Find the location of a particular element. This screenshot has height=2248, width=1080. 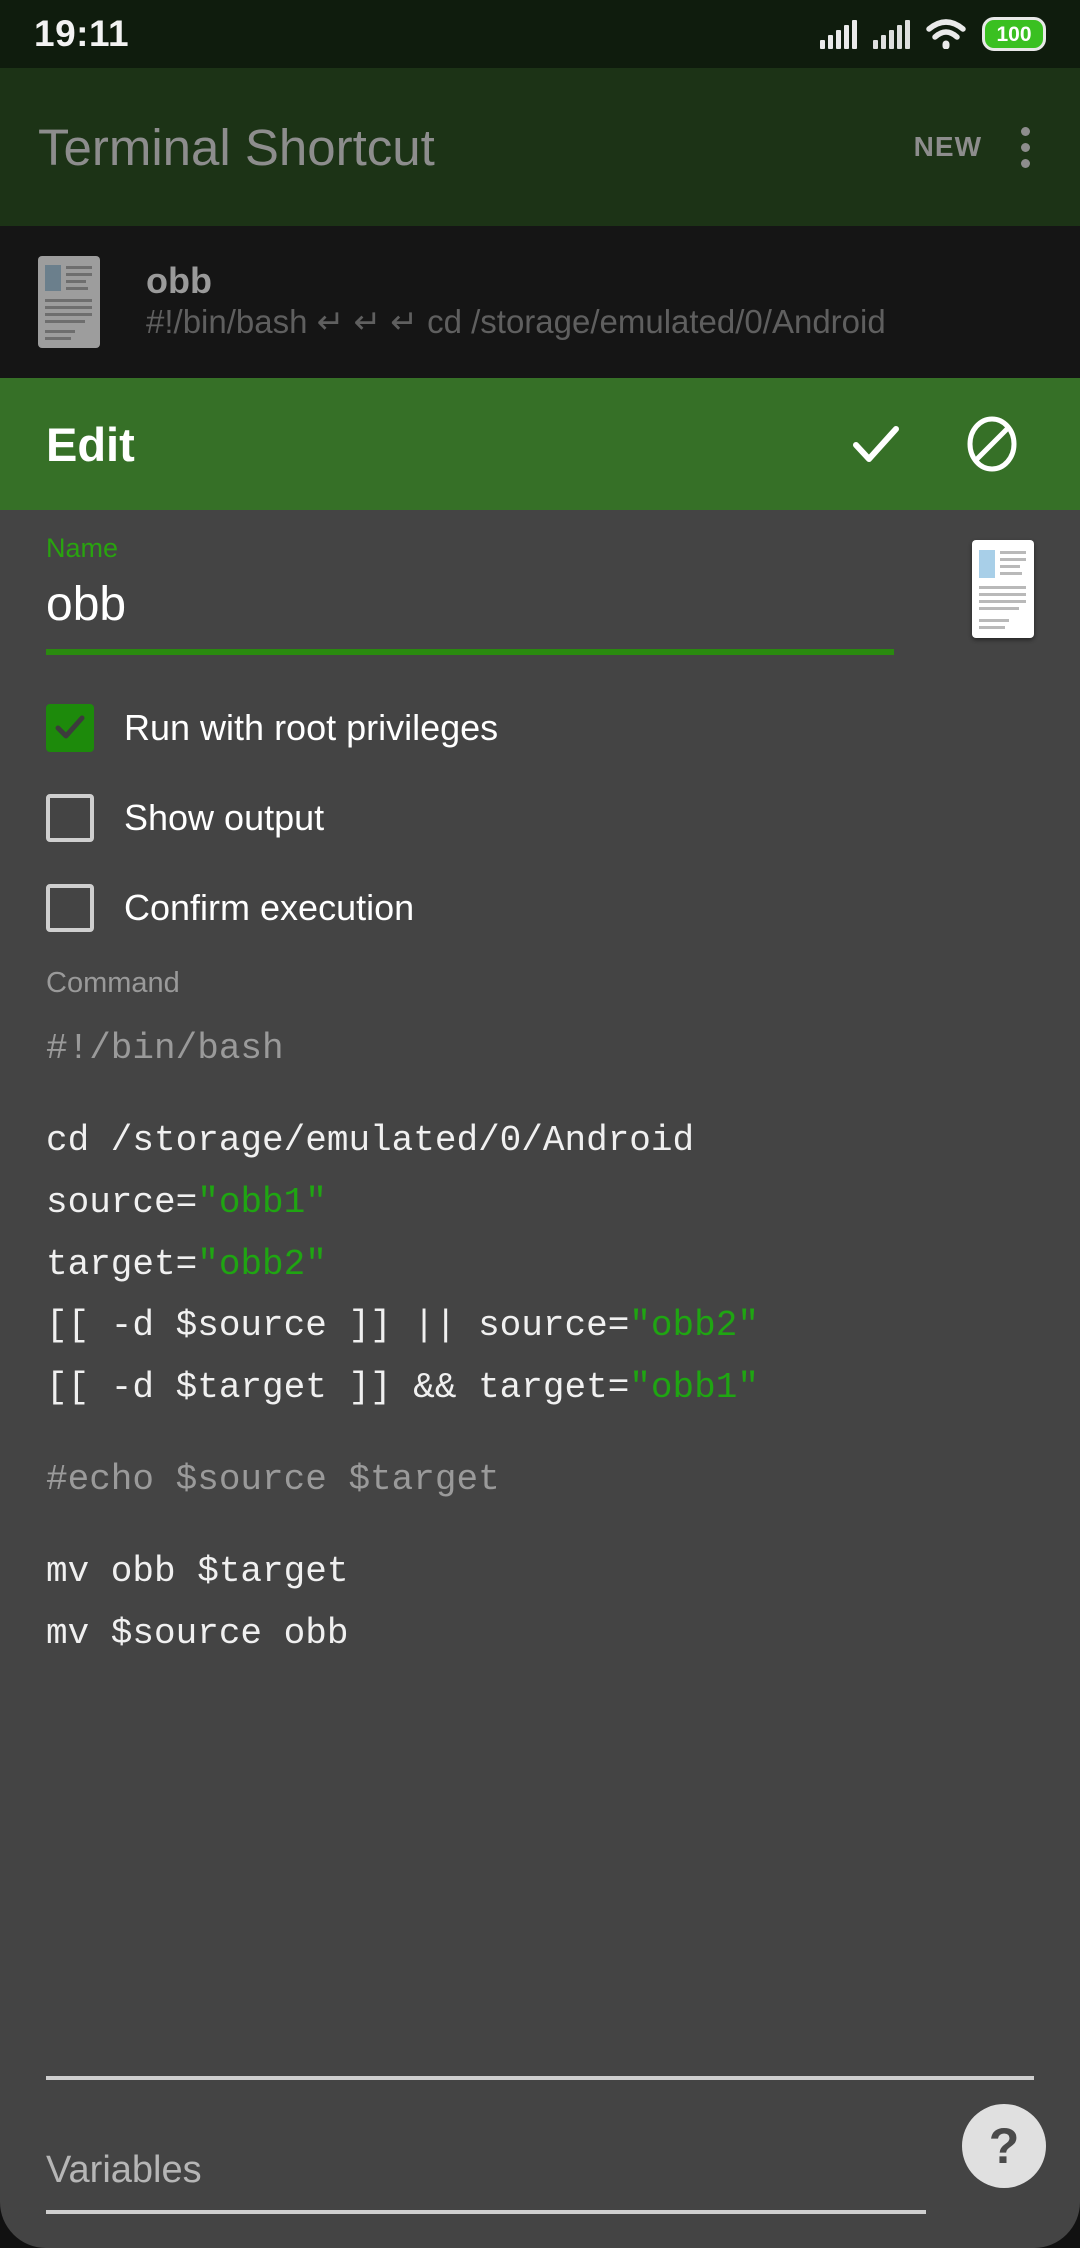

wifi-icon is located at coordinates (946, 34).